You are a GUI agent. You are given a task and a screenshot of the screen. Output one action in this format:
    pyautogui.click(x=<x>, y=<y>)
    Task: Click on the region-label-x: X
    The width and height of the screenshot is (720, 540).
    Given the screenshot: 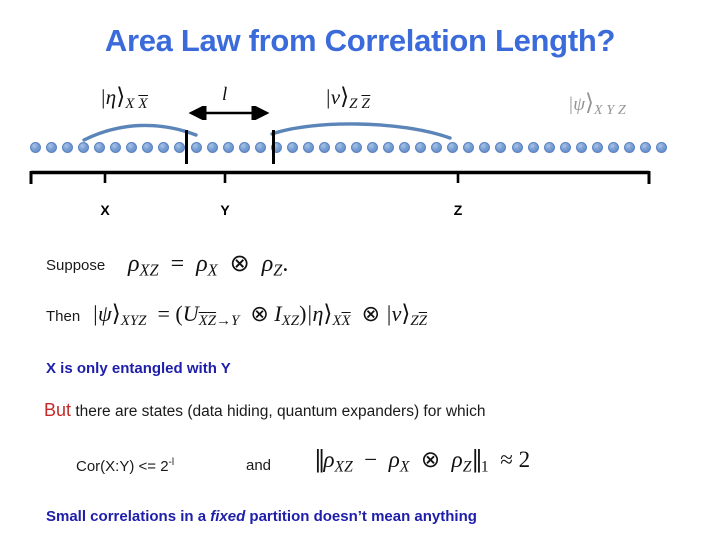 What is the action you would take?
    pyautogui.click(x=105, y=210)
    